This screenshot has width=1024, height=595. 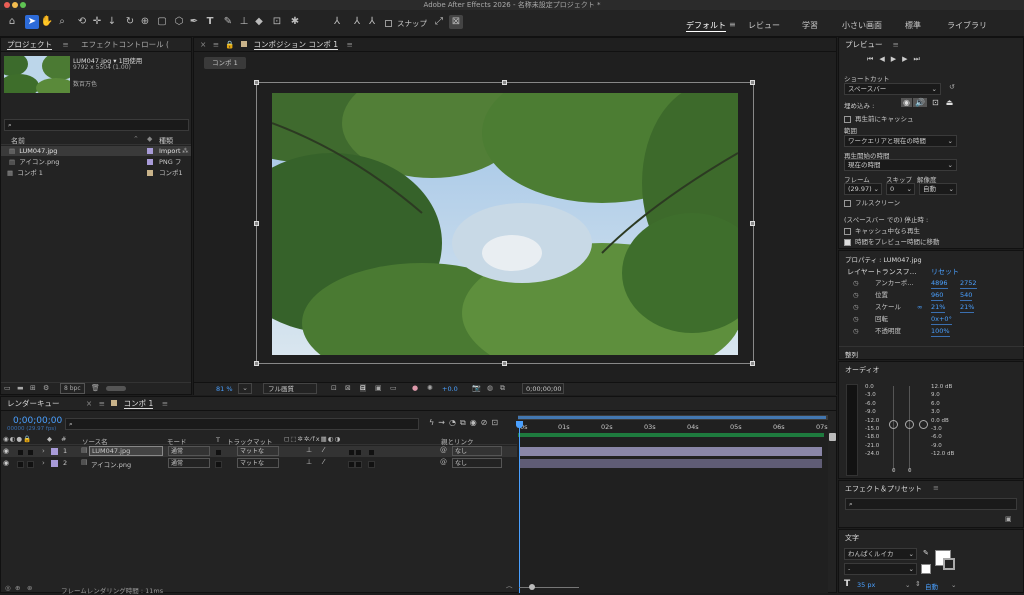 What do you see at coordinates (919, 102) in the screenshot?
I see `audio-toggle-icon: 🔊` at bounding box center [919, 102].